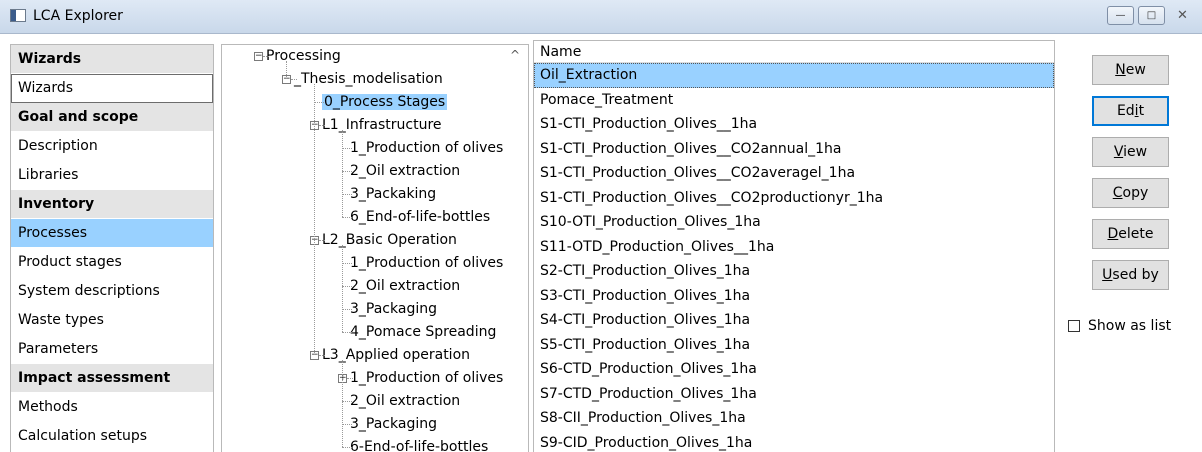 The image size is (1202, 452). What do you see at coordinates (112, 262) in the screenshot?
I see `nav-item: Product stages` at bounding box center [112, 262].